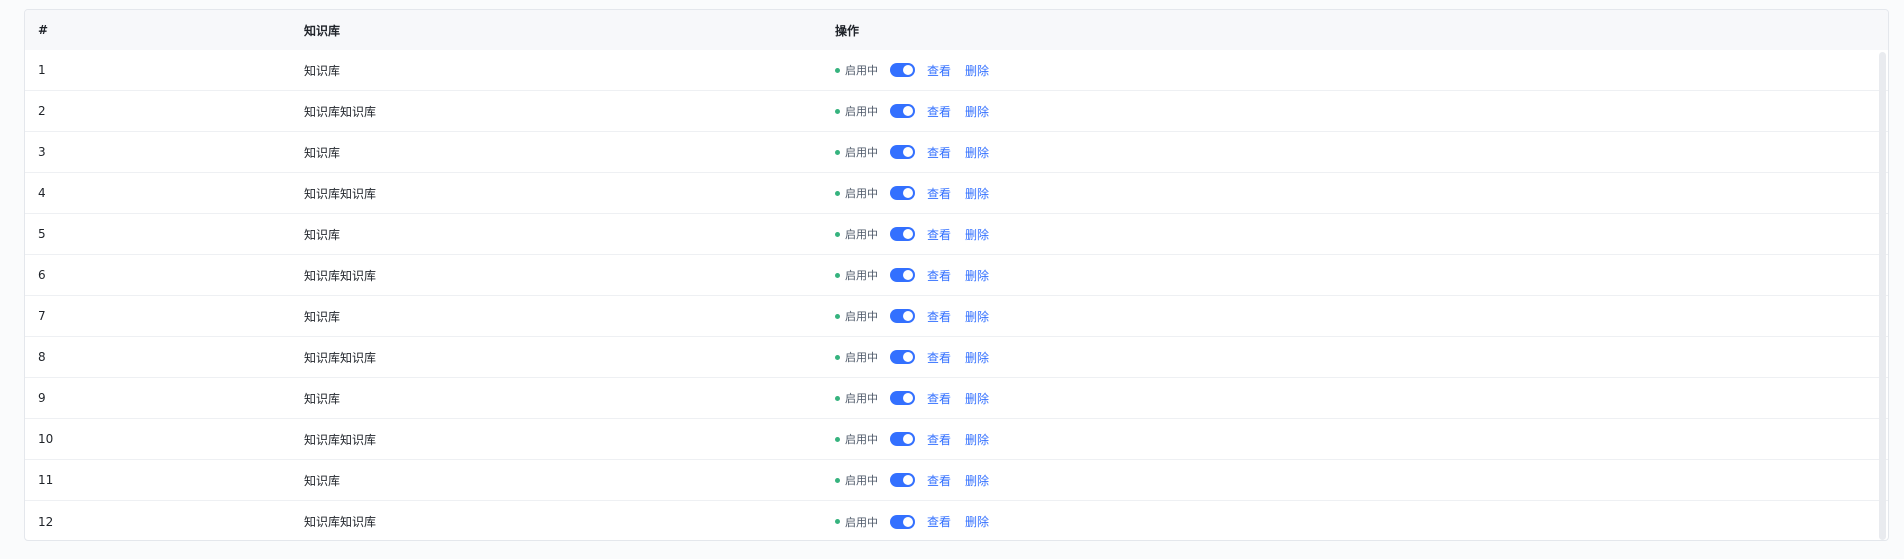 This screenshot has height=559, width=1904. I want to click on table-row: 7 知识库 启用中 查看 删除, so click(956, 316).